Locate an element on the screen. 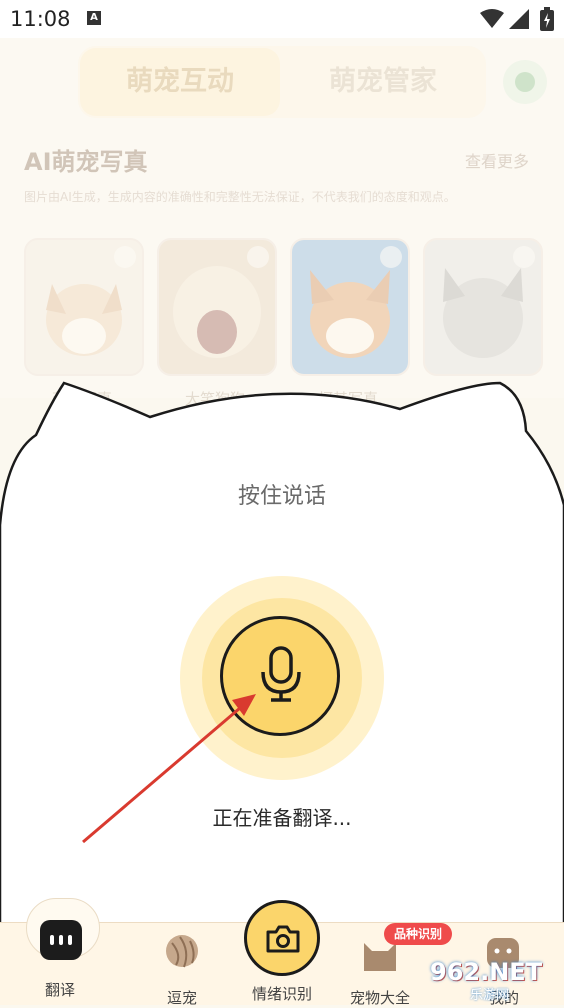 The image size is (564, 1008). tab-label: 情绪识别 is located at coordinates (281, 994).